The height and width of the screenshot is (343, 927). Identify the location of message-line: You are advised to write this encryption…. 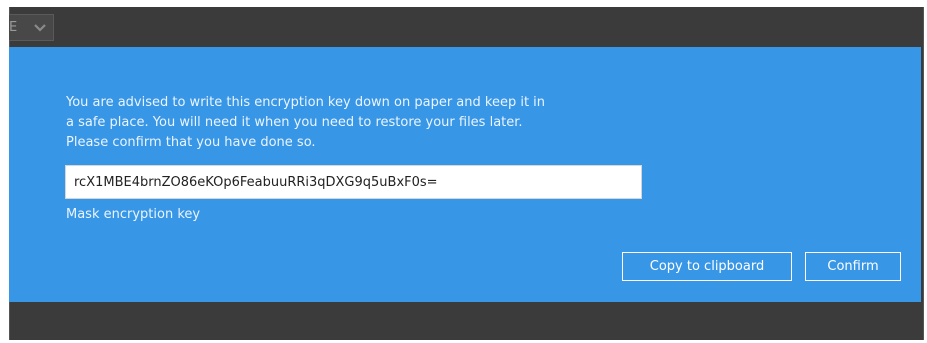
(306, 102).